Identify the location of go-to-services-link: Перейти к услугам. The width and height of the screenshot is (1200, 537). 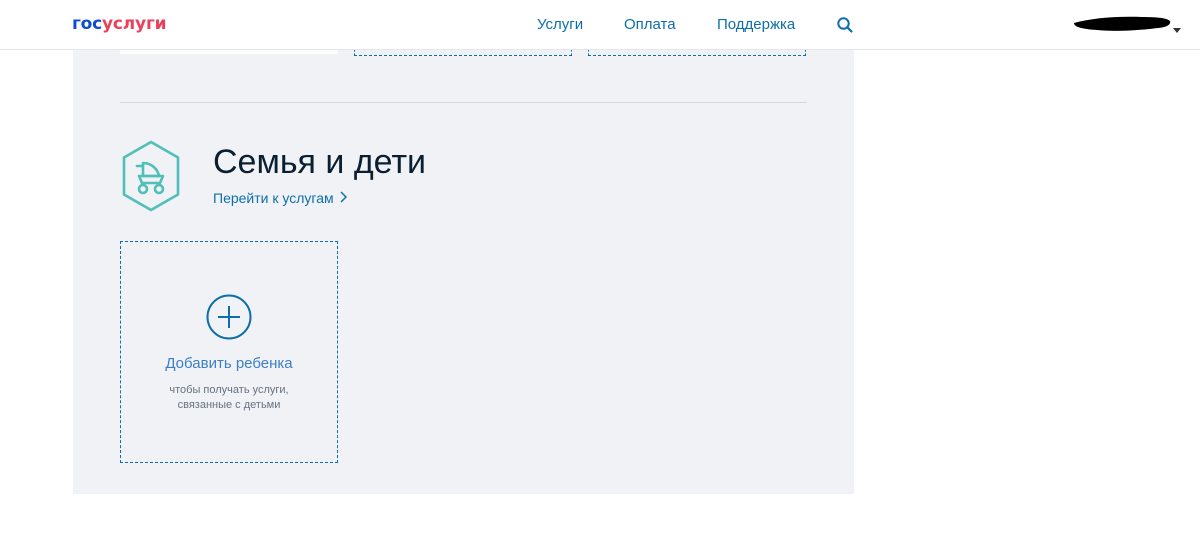
(280, 198).